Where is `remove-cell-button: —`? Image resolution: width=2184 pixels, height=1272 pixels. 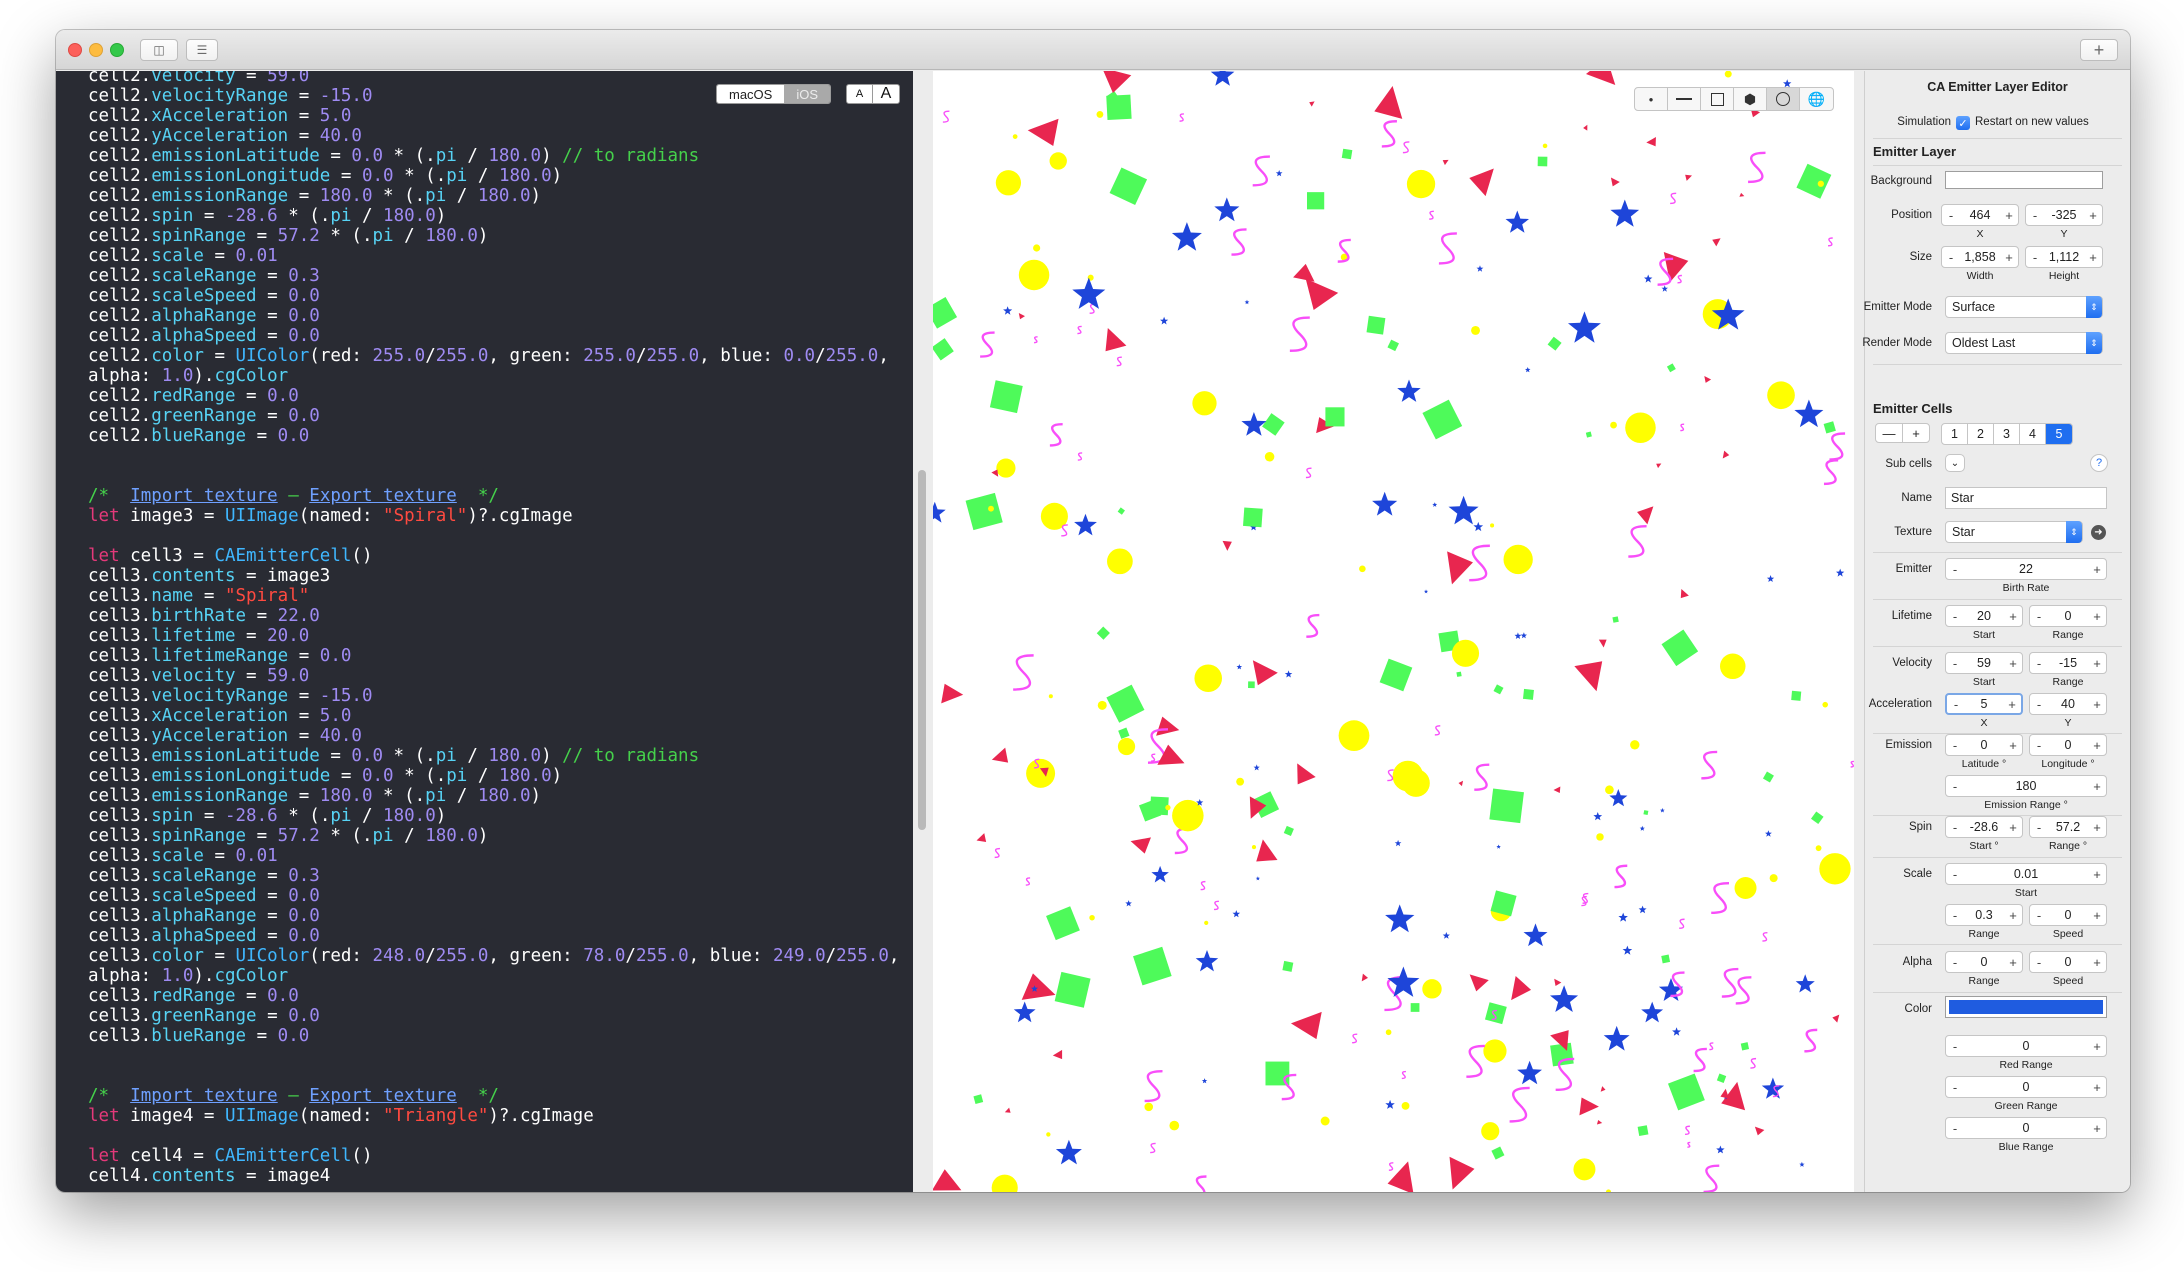 remove-cell-button: — is located at coordinates (1889, 433).